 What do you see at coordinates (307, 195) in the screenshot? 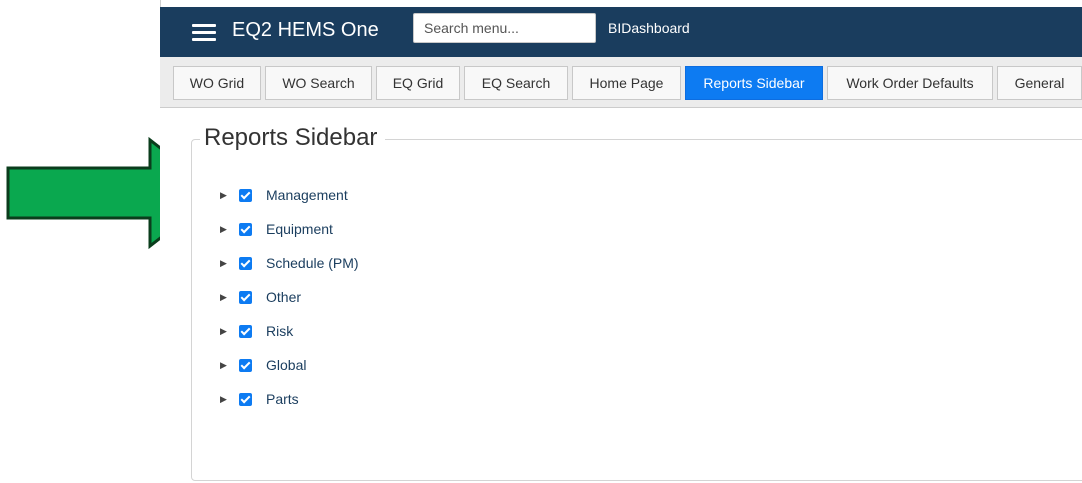
I see `tree-item-label: Management` at bounding box center [307, 195].